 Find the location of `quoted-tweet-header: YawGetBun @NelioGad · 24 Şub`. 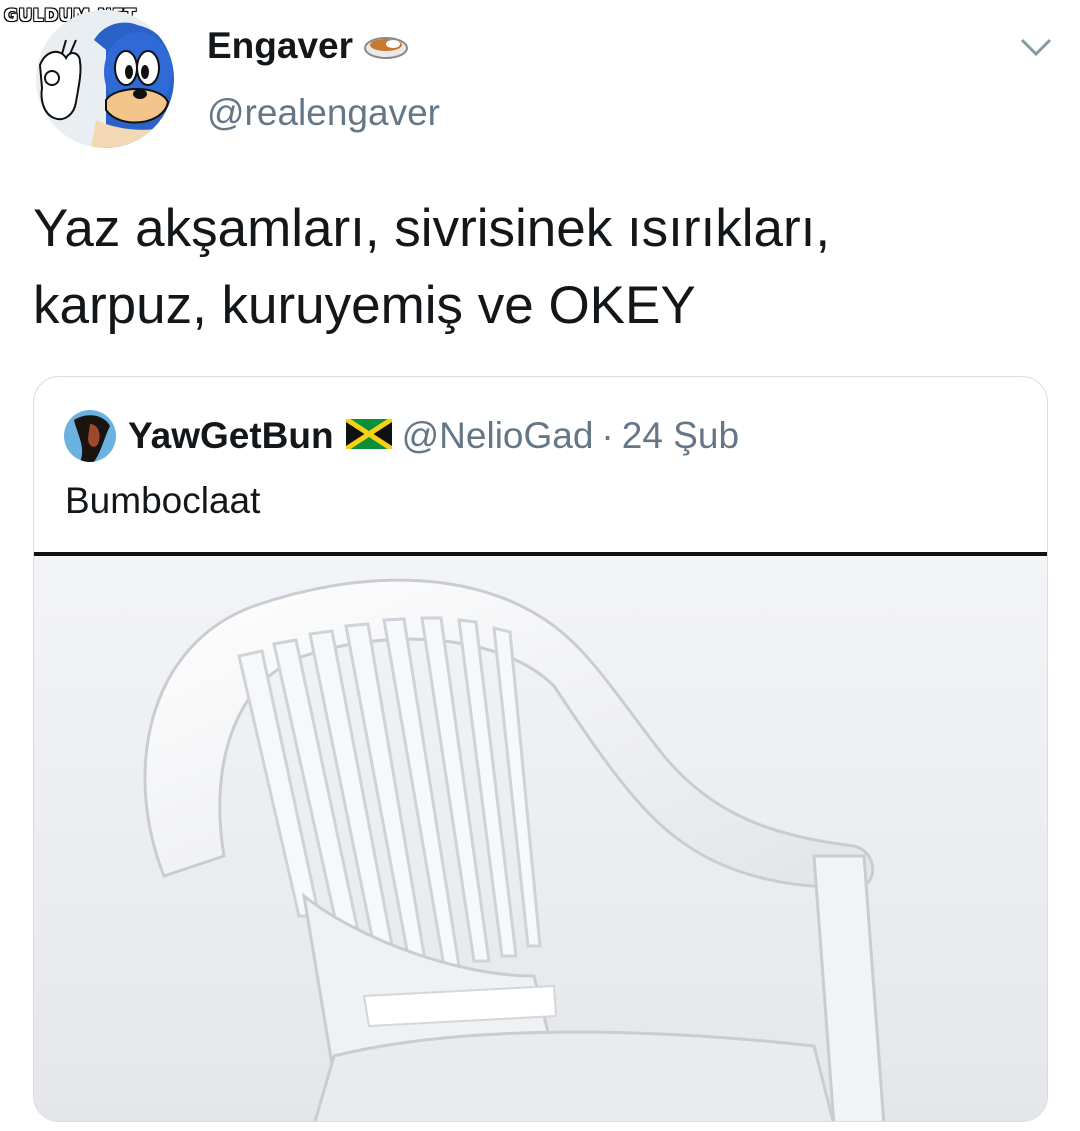

quoted-tweet-header: YawGetBun @NelioGad · 24 Şub is located at coordinates (401, 436).